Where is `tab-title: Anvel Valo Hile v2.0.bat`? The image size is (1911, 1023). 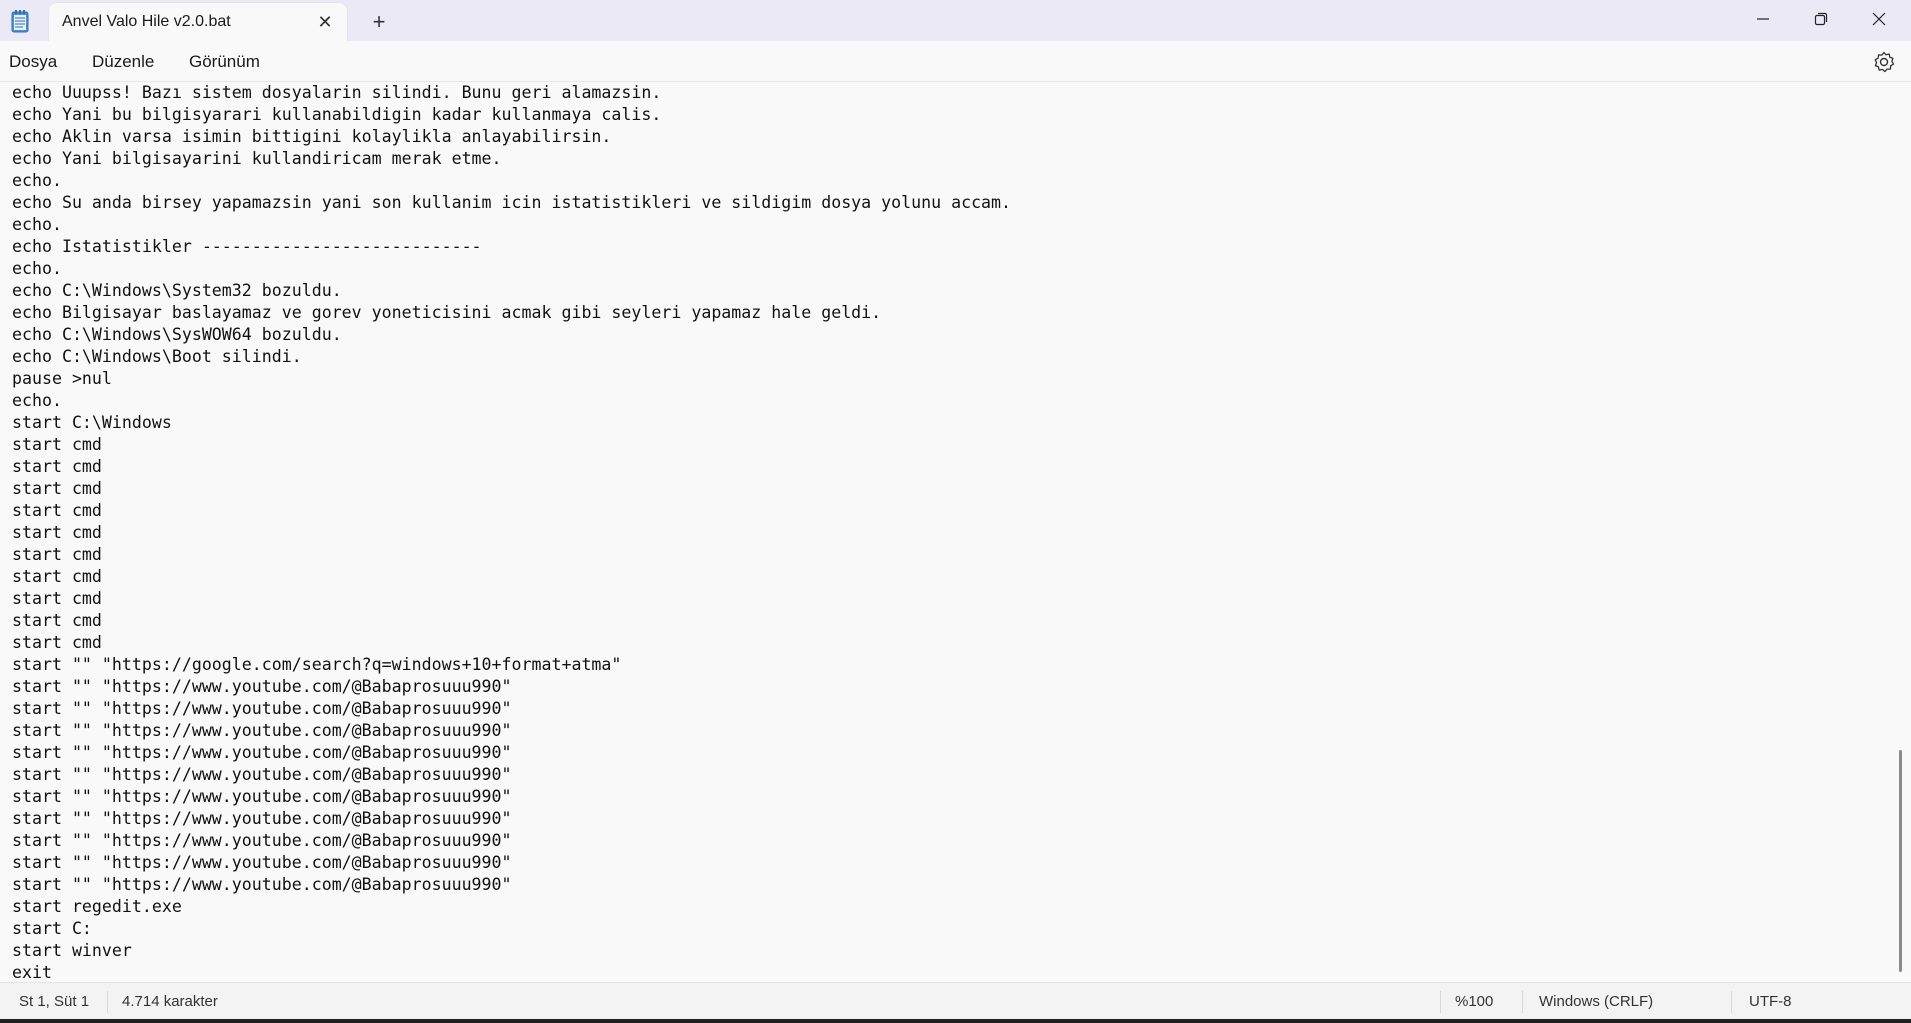 tab-title: Anvel Valo Hile v2.0.bat is located at coordinates (146, 21).